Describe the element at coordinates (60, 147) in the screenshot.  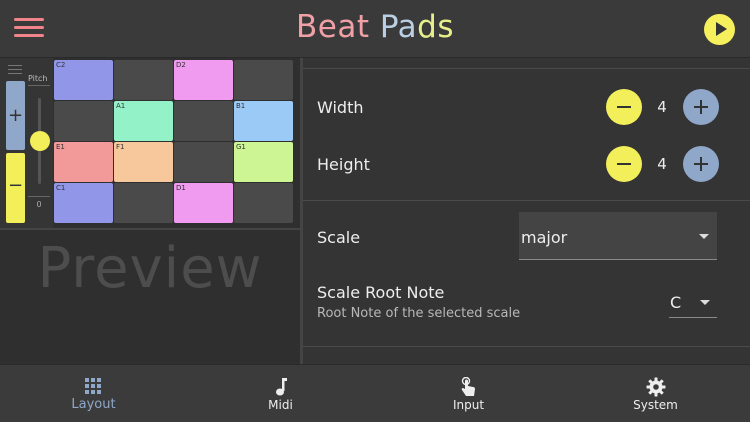
I see `pad-note-label: E1` at that location.